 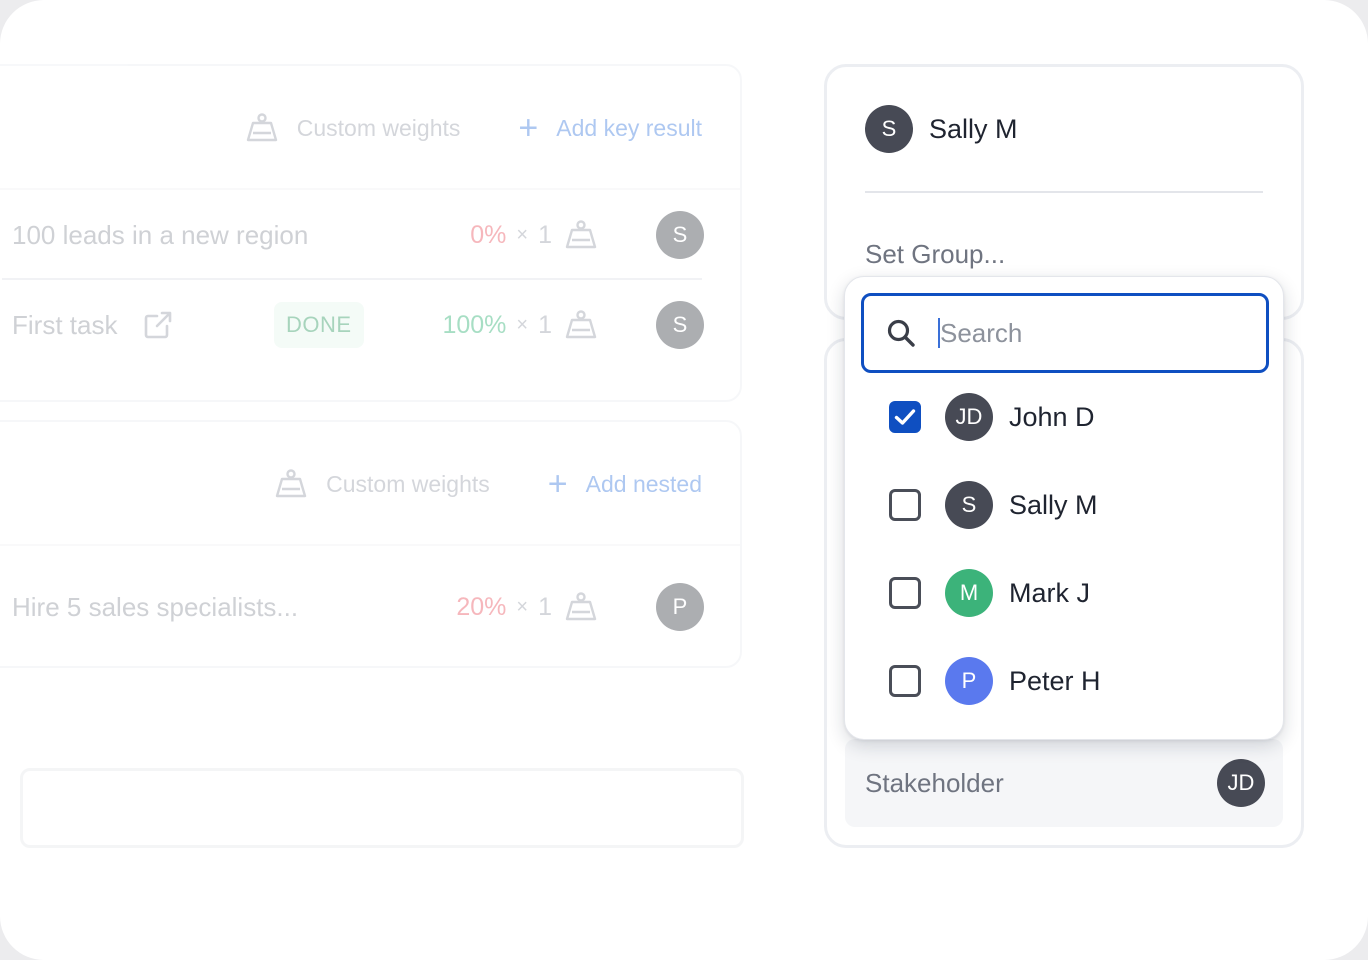 What do you see at coordinates (889, 129) in the screenshot?
I see `owner-avatar: S` at bounding box center [889, 129].